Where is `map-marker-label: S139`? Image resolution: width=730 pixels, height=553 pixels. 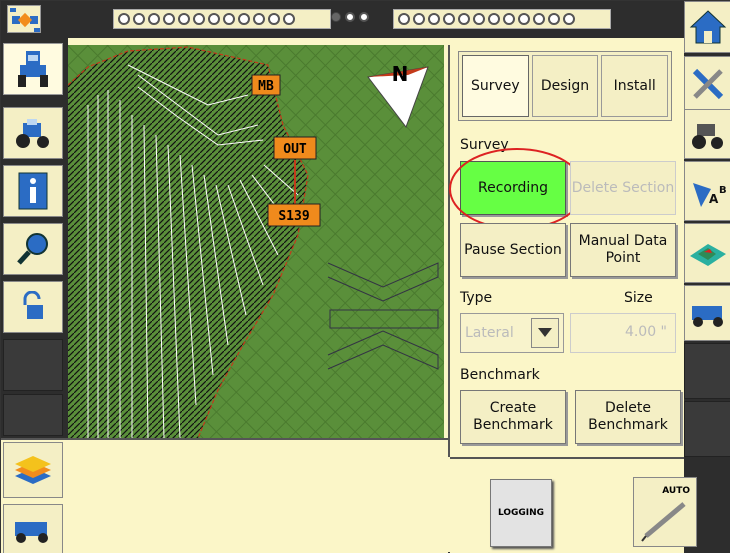
map-marker-label: S139 is located at coordinates (293, 216).